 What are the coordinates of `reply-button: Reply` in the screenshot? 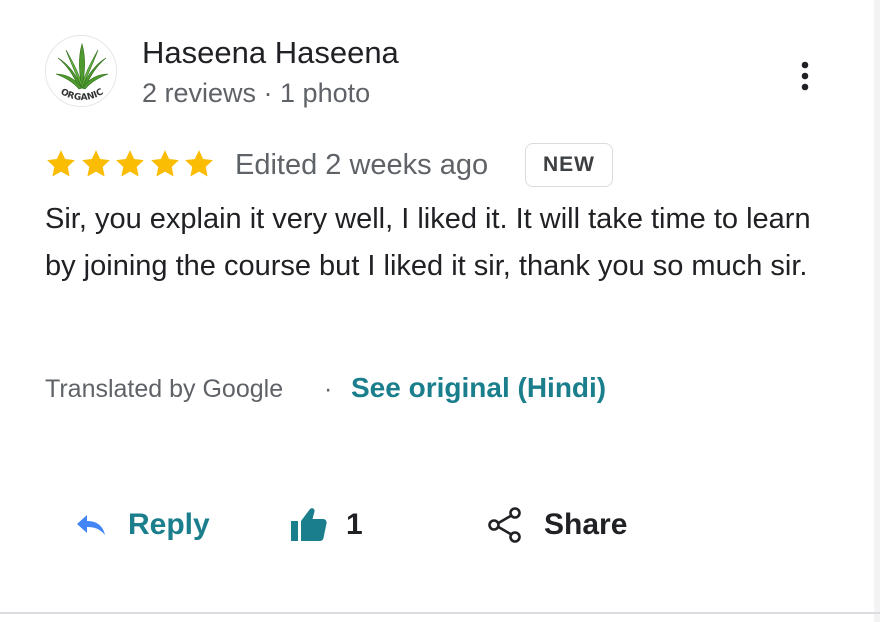 It's located at (143, 525).